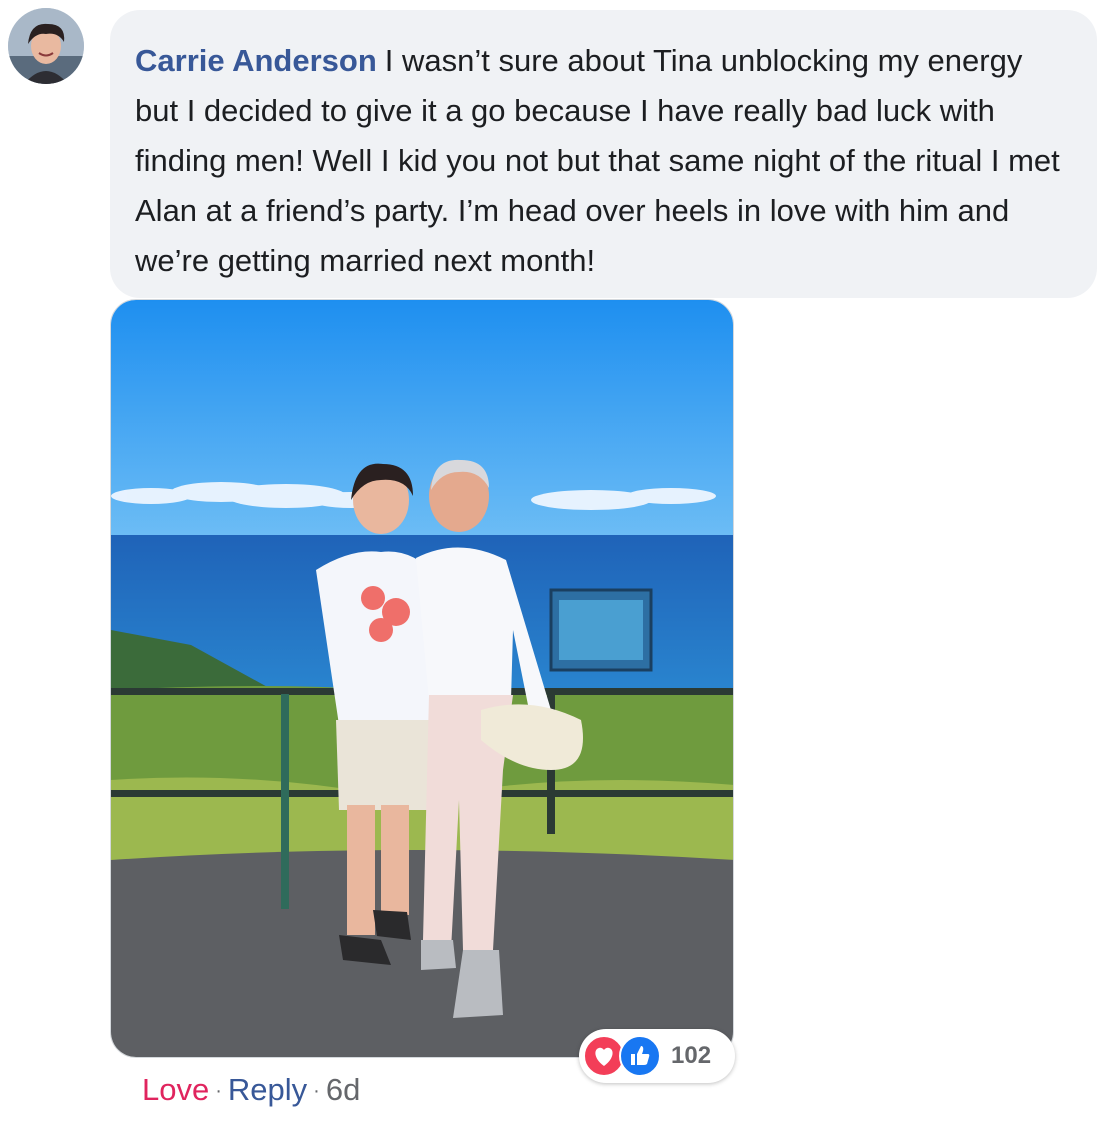 This screenshot has width=1101, height=1121. I want to click on comment-actions: Love · Reply · 6d, so click(251, 1090).